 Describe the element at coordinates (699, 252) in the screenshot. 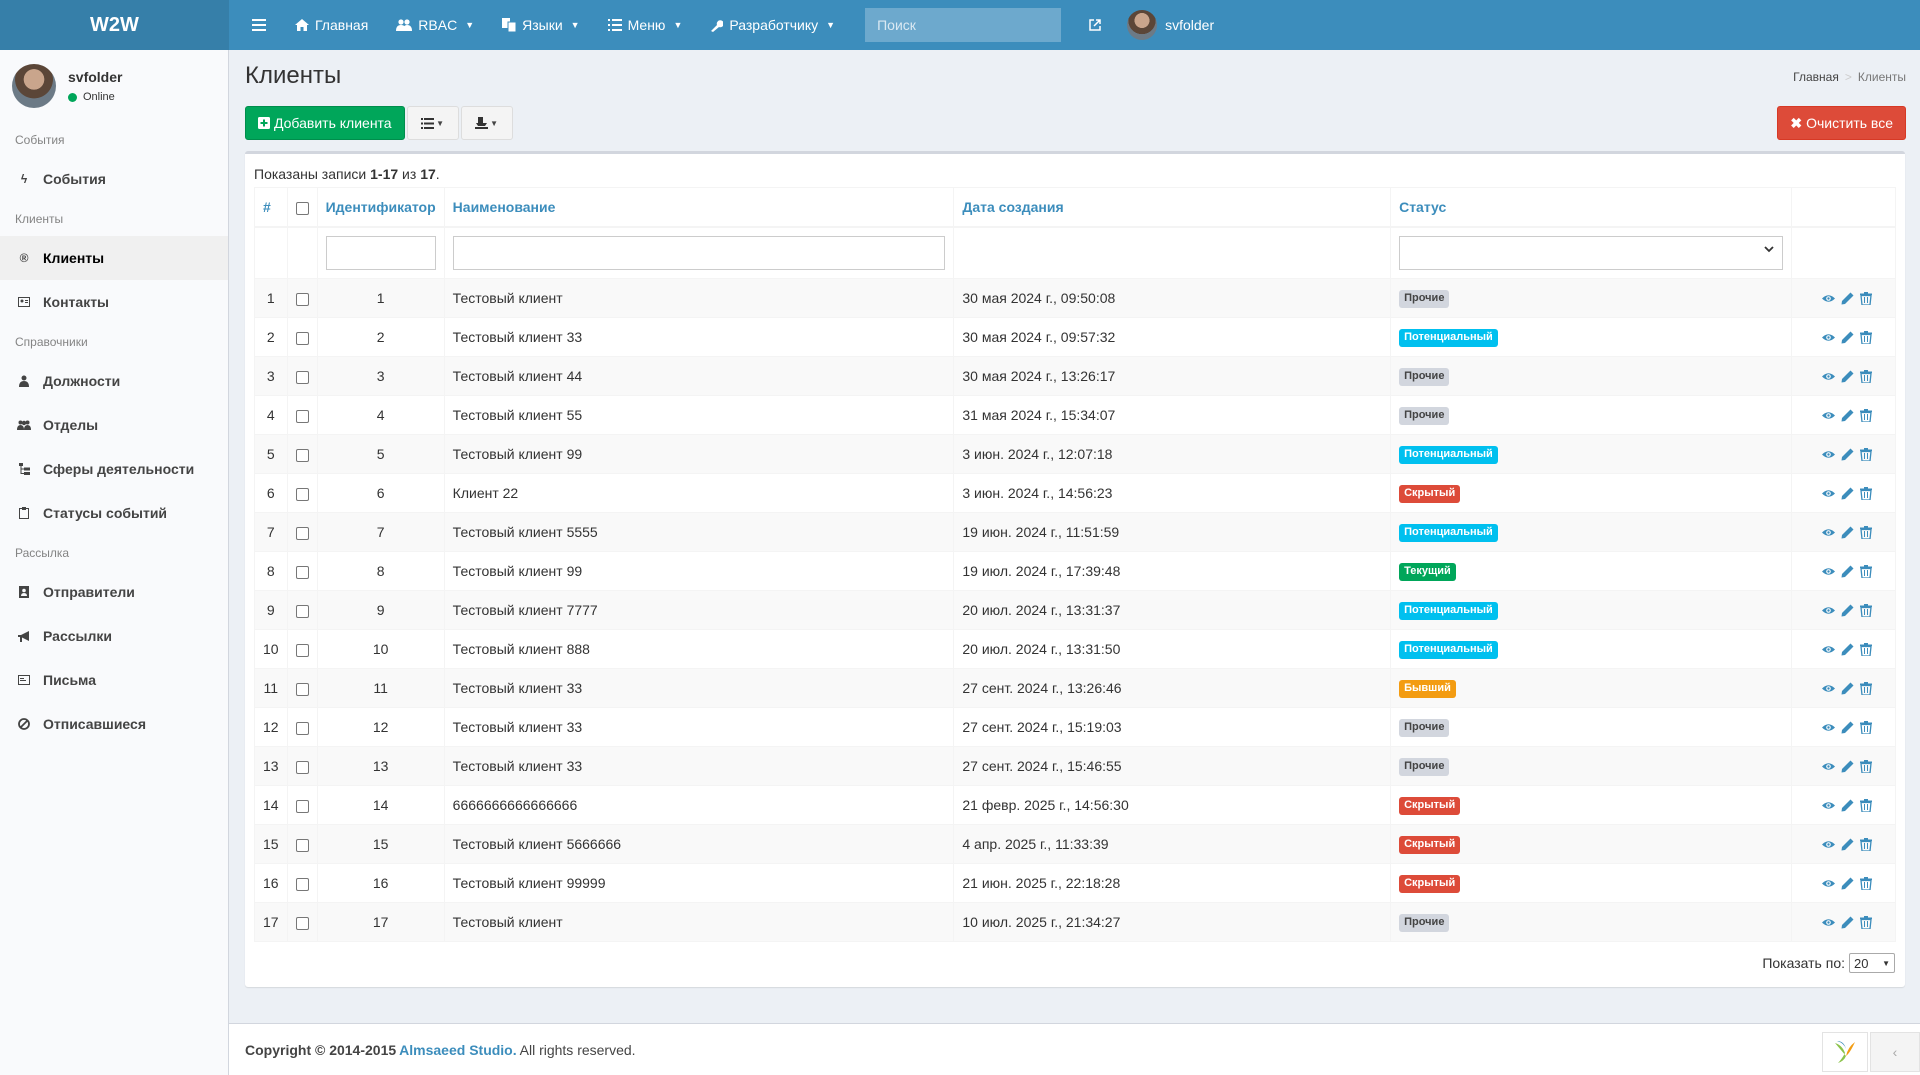

I see `name-filter-input` at that location.